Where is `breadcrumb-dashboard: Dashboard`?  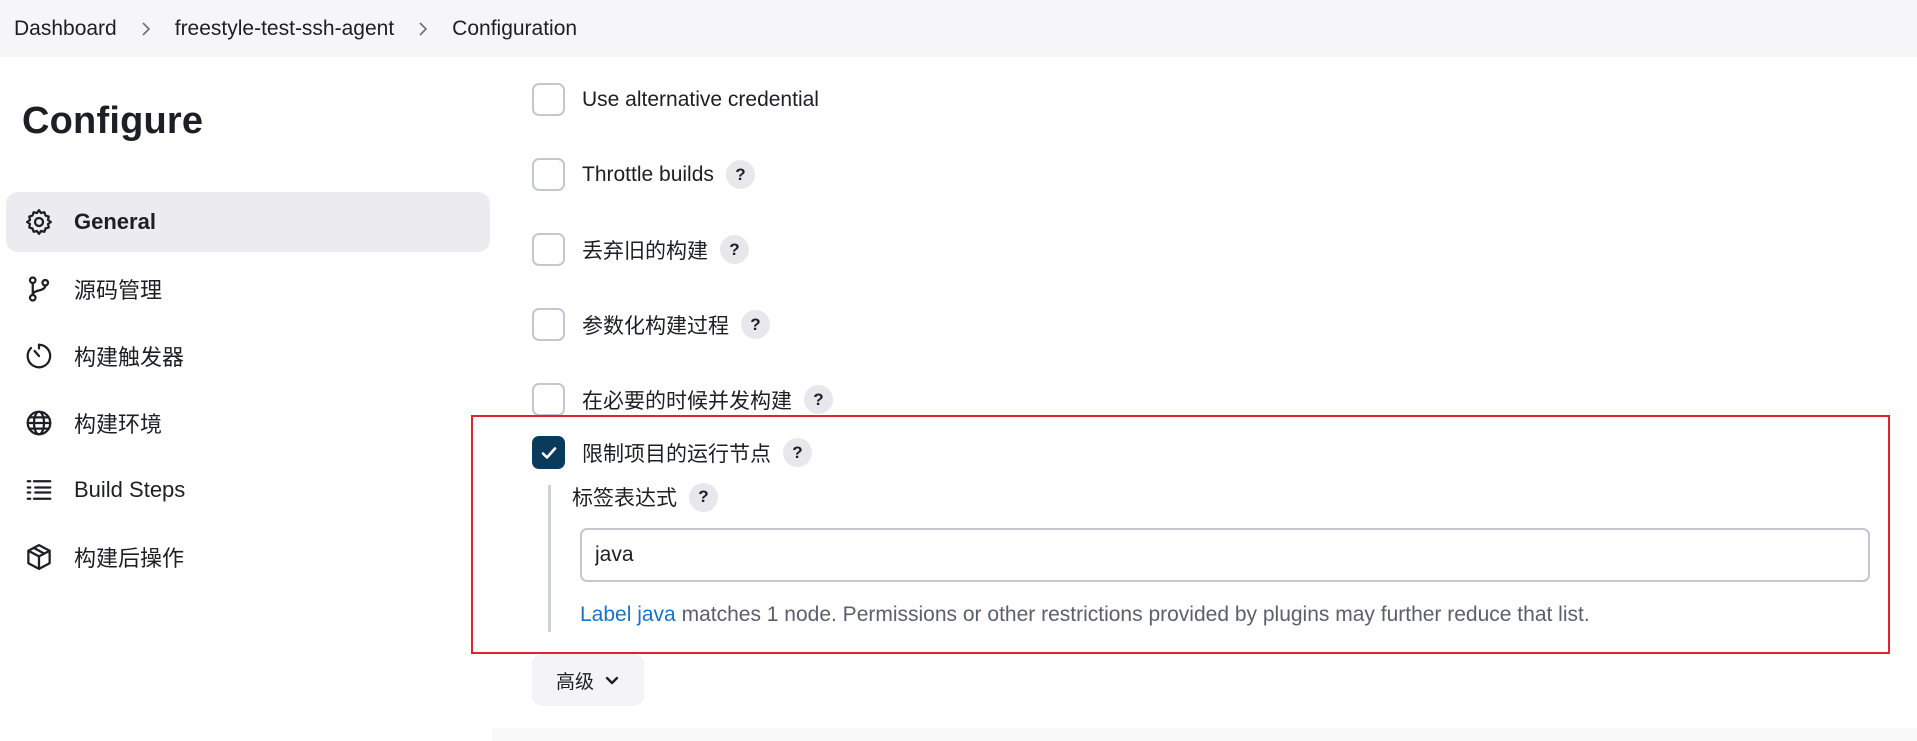 breadcrumb-dashboard: Dashboard is located at coordinates (65, 29).